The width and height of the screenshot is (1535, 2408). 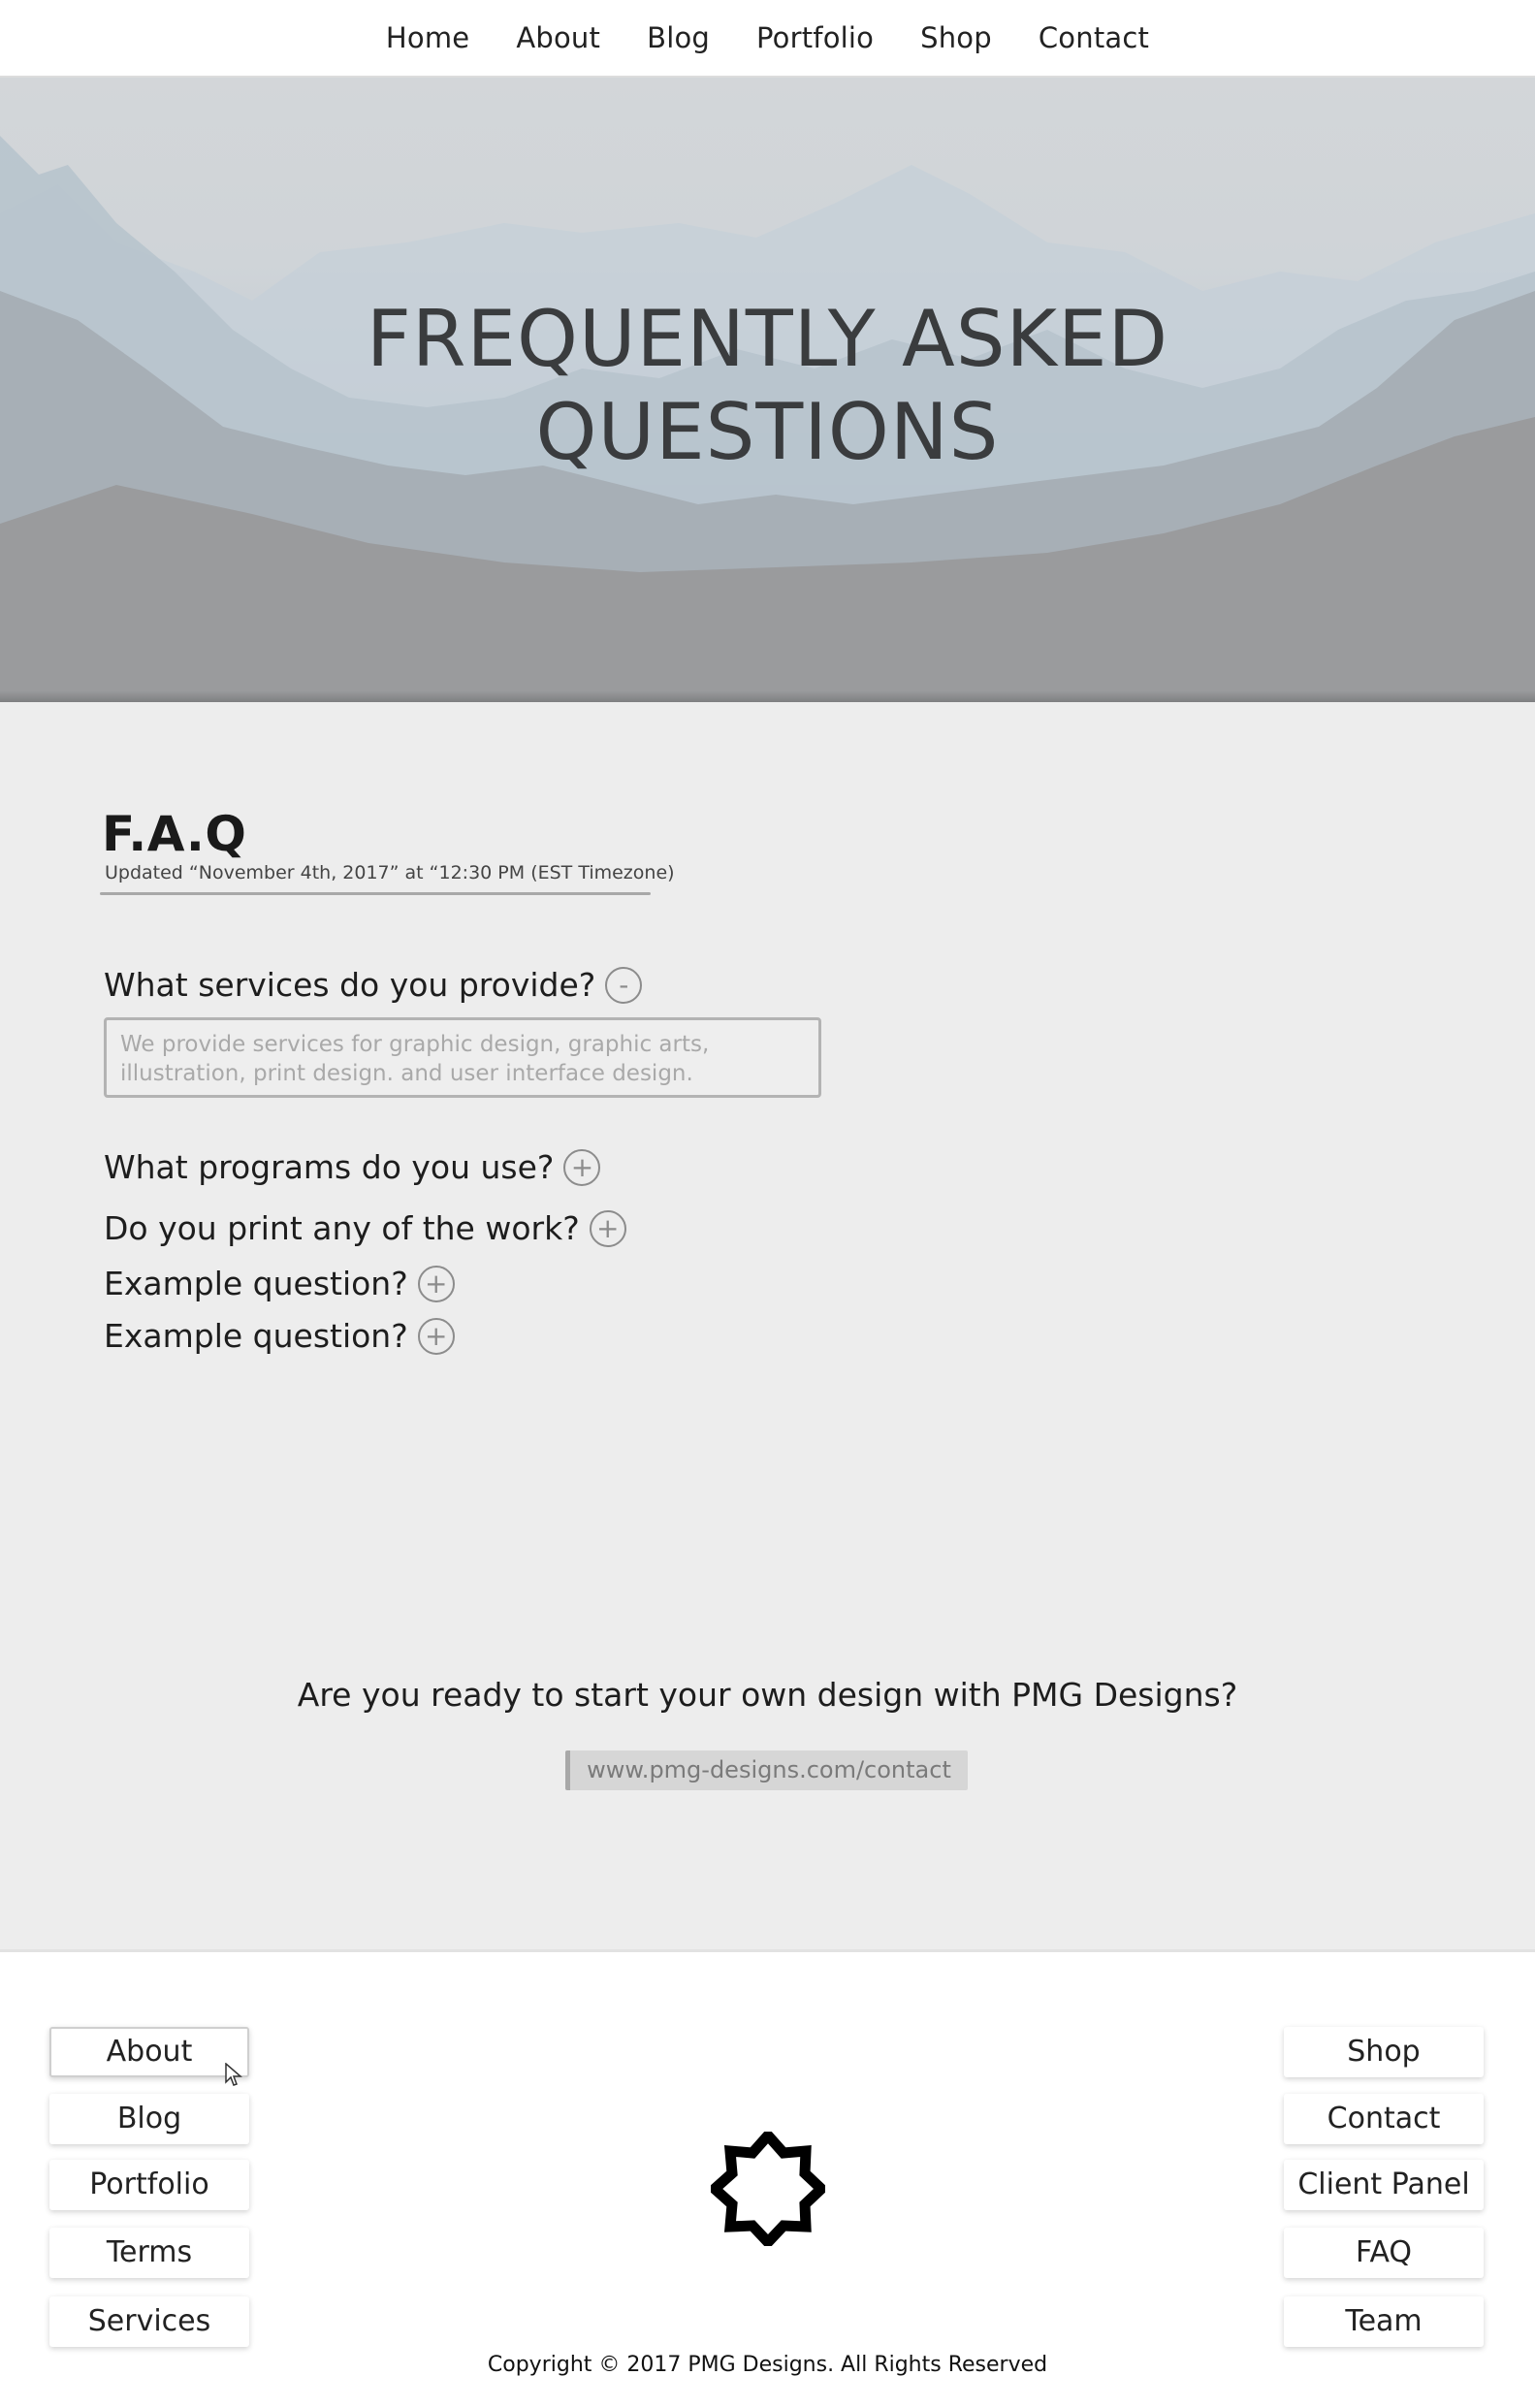 What do you see at coordinates (956, 38) in the screenshot?
I see `nav-shop-link: Shop` at bounding box center [956, 38].